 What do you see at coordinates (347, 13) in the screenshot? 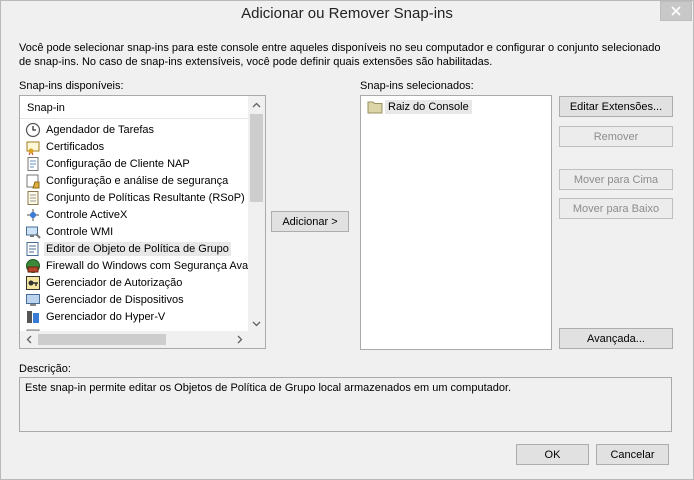
I see `window-title: Adicionar ou Remover Snap-ins` at bounding box center [347, 13].